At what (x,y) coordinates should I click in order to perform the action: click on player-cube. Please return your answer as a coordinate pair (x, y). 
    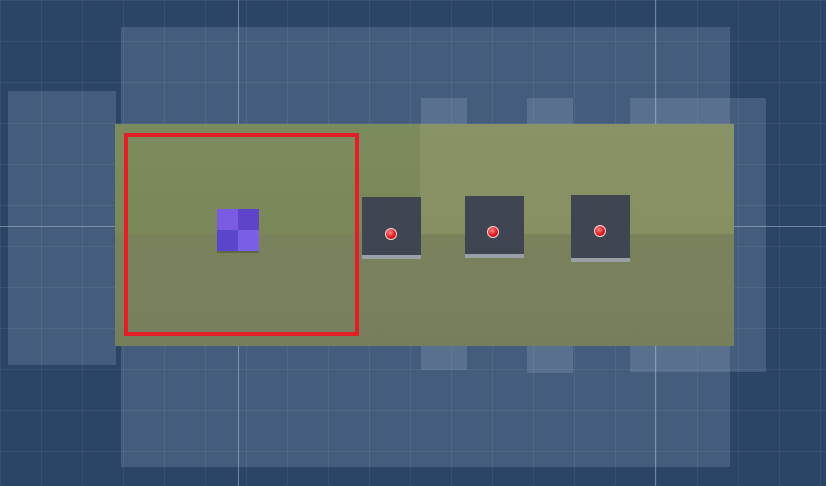
    Looking at the image, I should click on (238, 230).